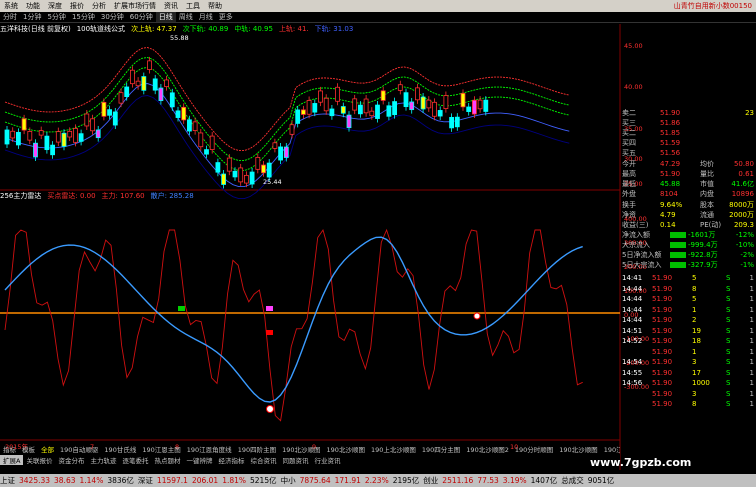 This screenshot has width=756, height=487. What do you see at coordinates (71, 460) in the screenshot?
I see `extension-tab: 资金分布` at bounding box center [71, 460].